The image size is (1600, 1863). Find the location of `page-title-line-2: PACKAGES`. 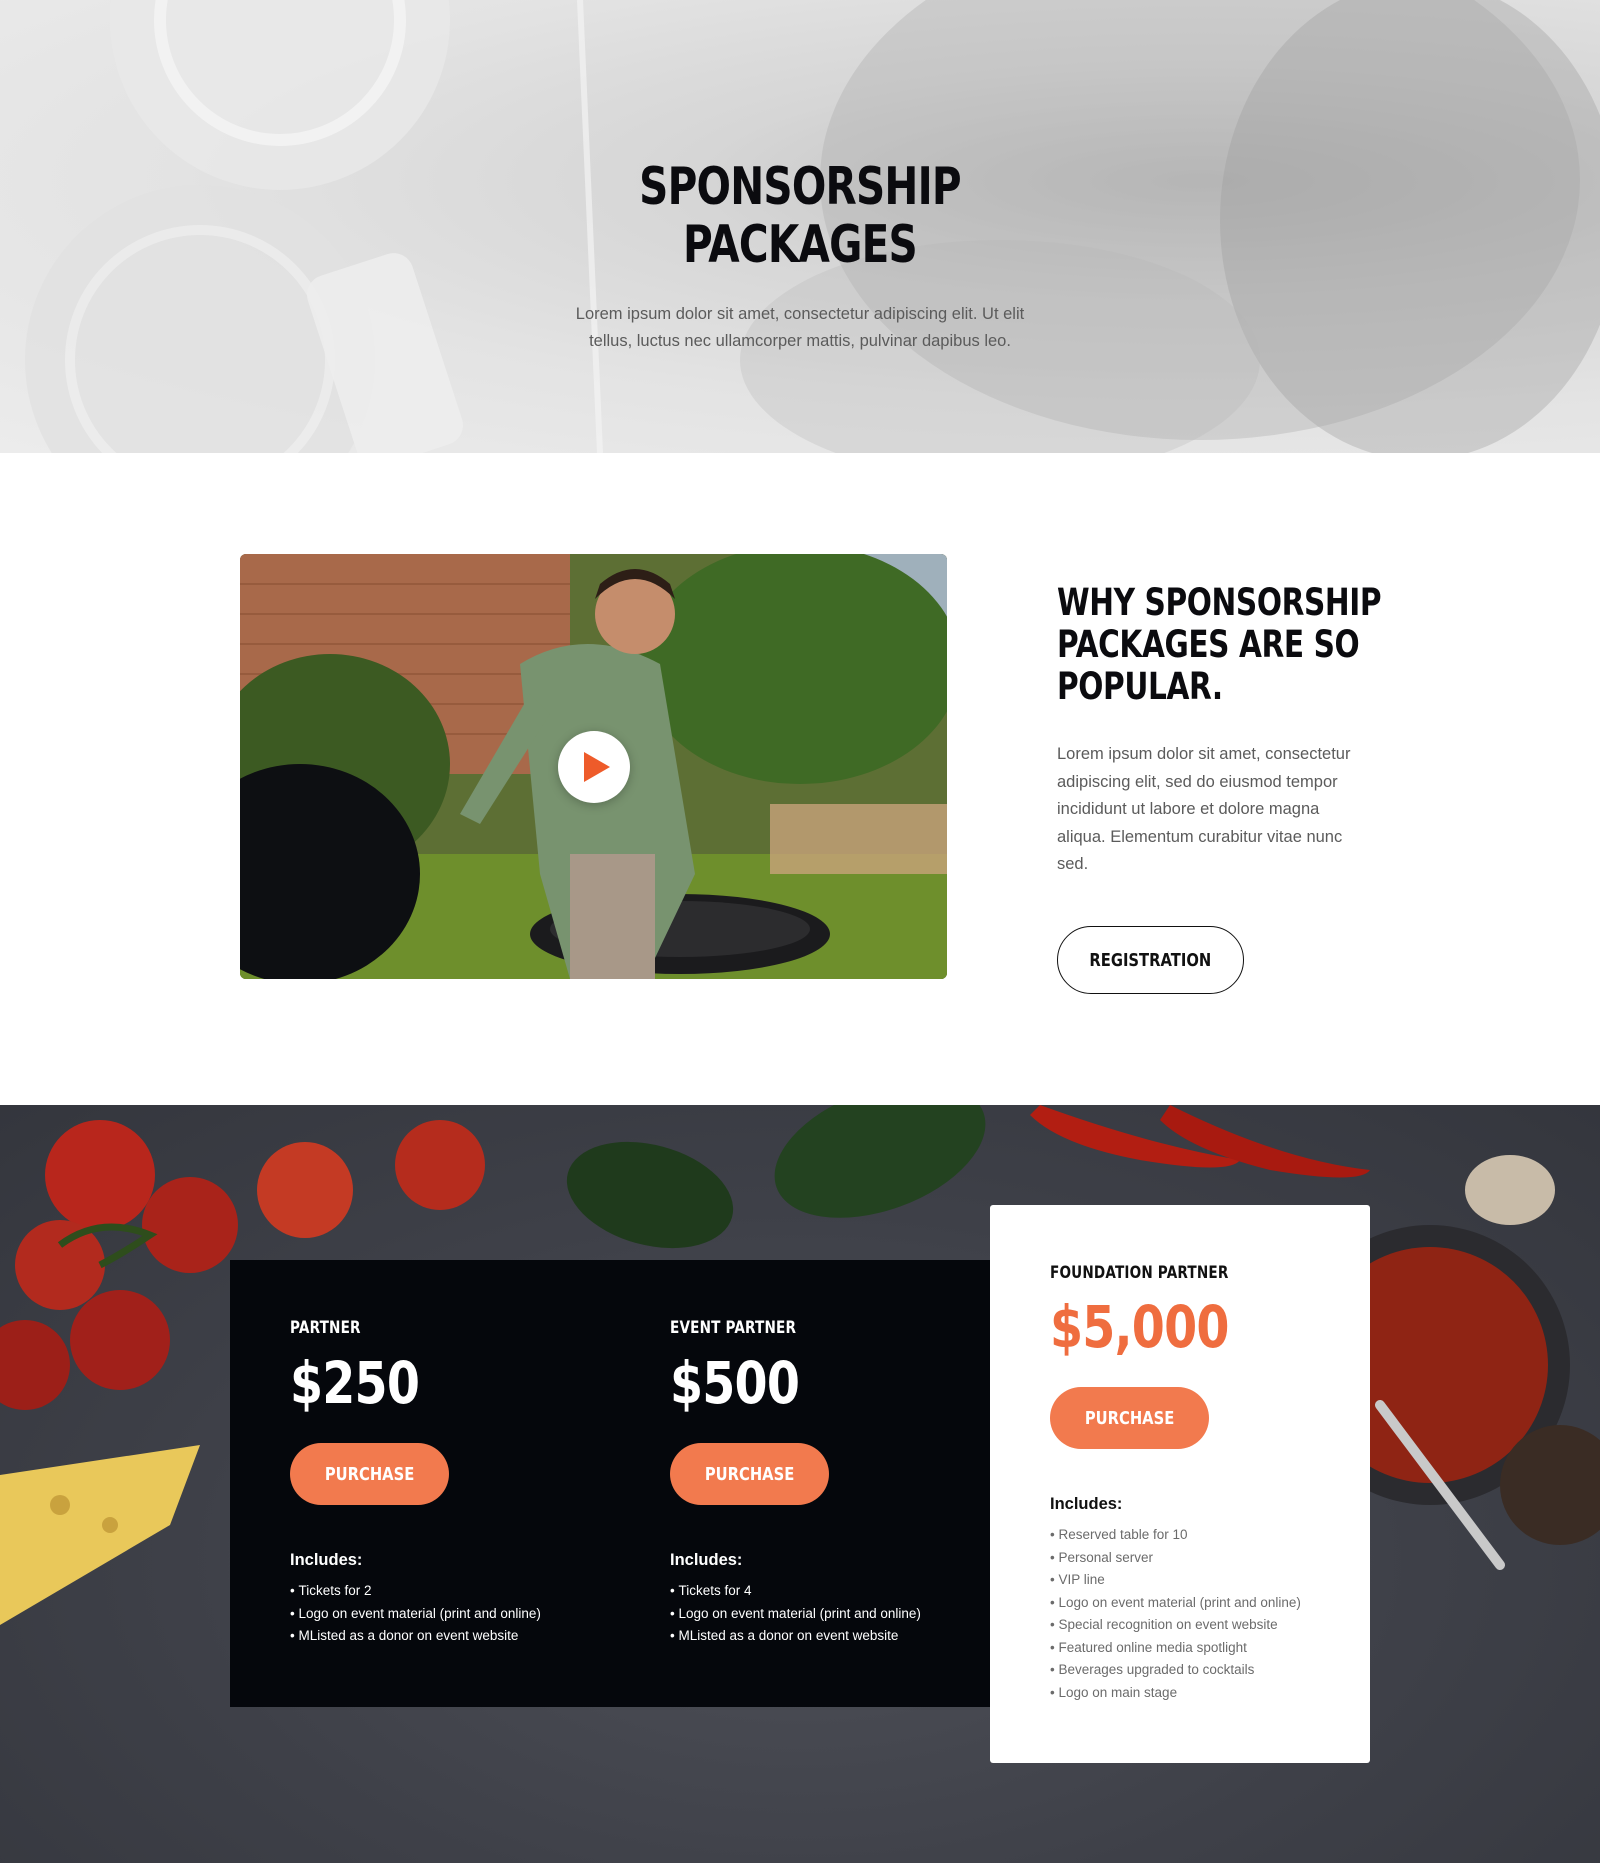

page-title-line-2: PACKAGES is located at coordinates (800, 245).